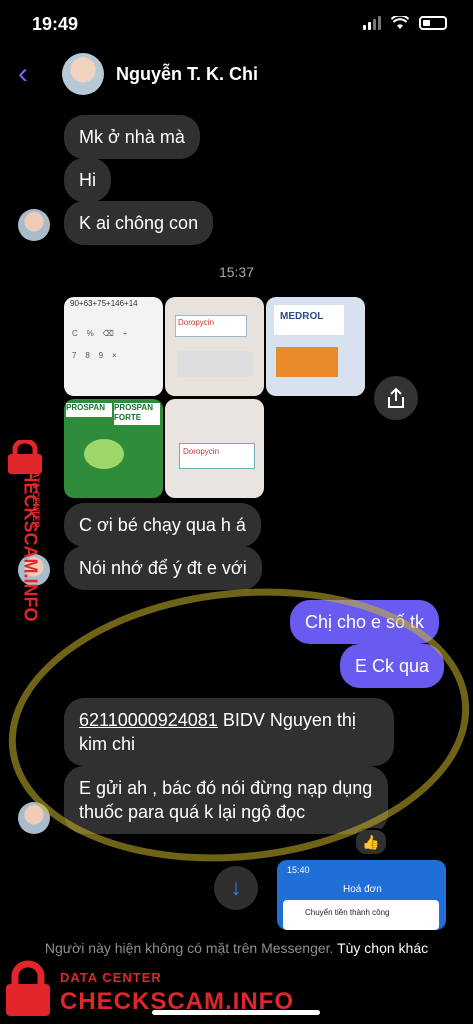 This screenshot has height=1024, width=473. I want to click on watermark-side-top: DATA CENTER, so click(36, 496).